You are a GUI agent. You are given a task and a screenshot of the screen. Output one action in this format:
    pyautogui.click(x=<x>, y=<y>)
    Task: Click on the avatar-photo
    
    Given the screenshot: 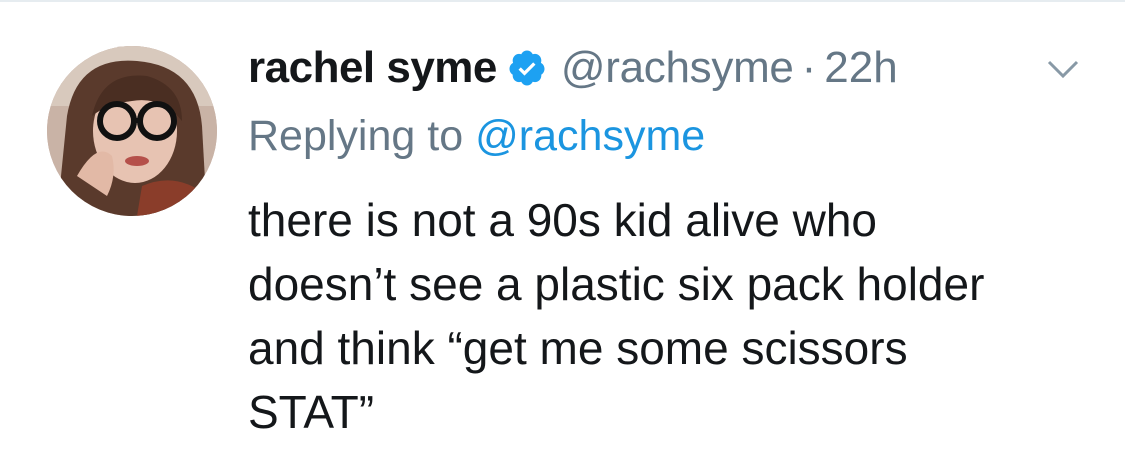 What is the action you would take?
    pyautogui.click(x=132, y=131)
    